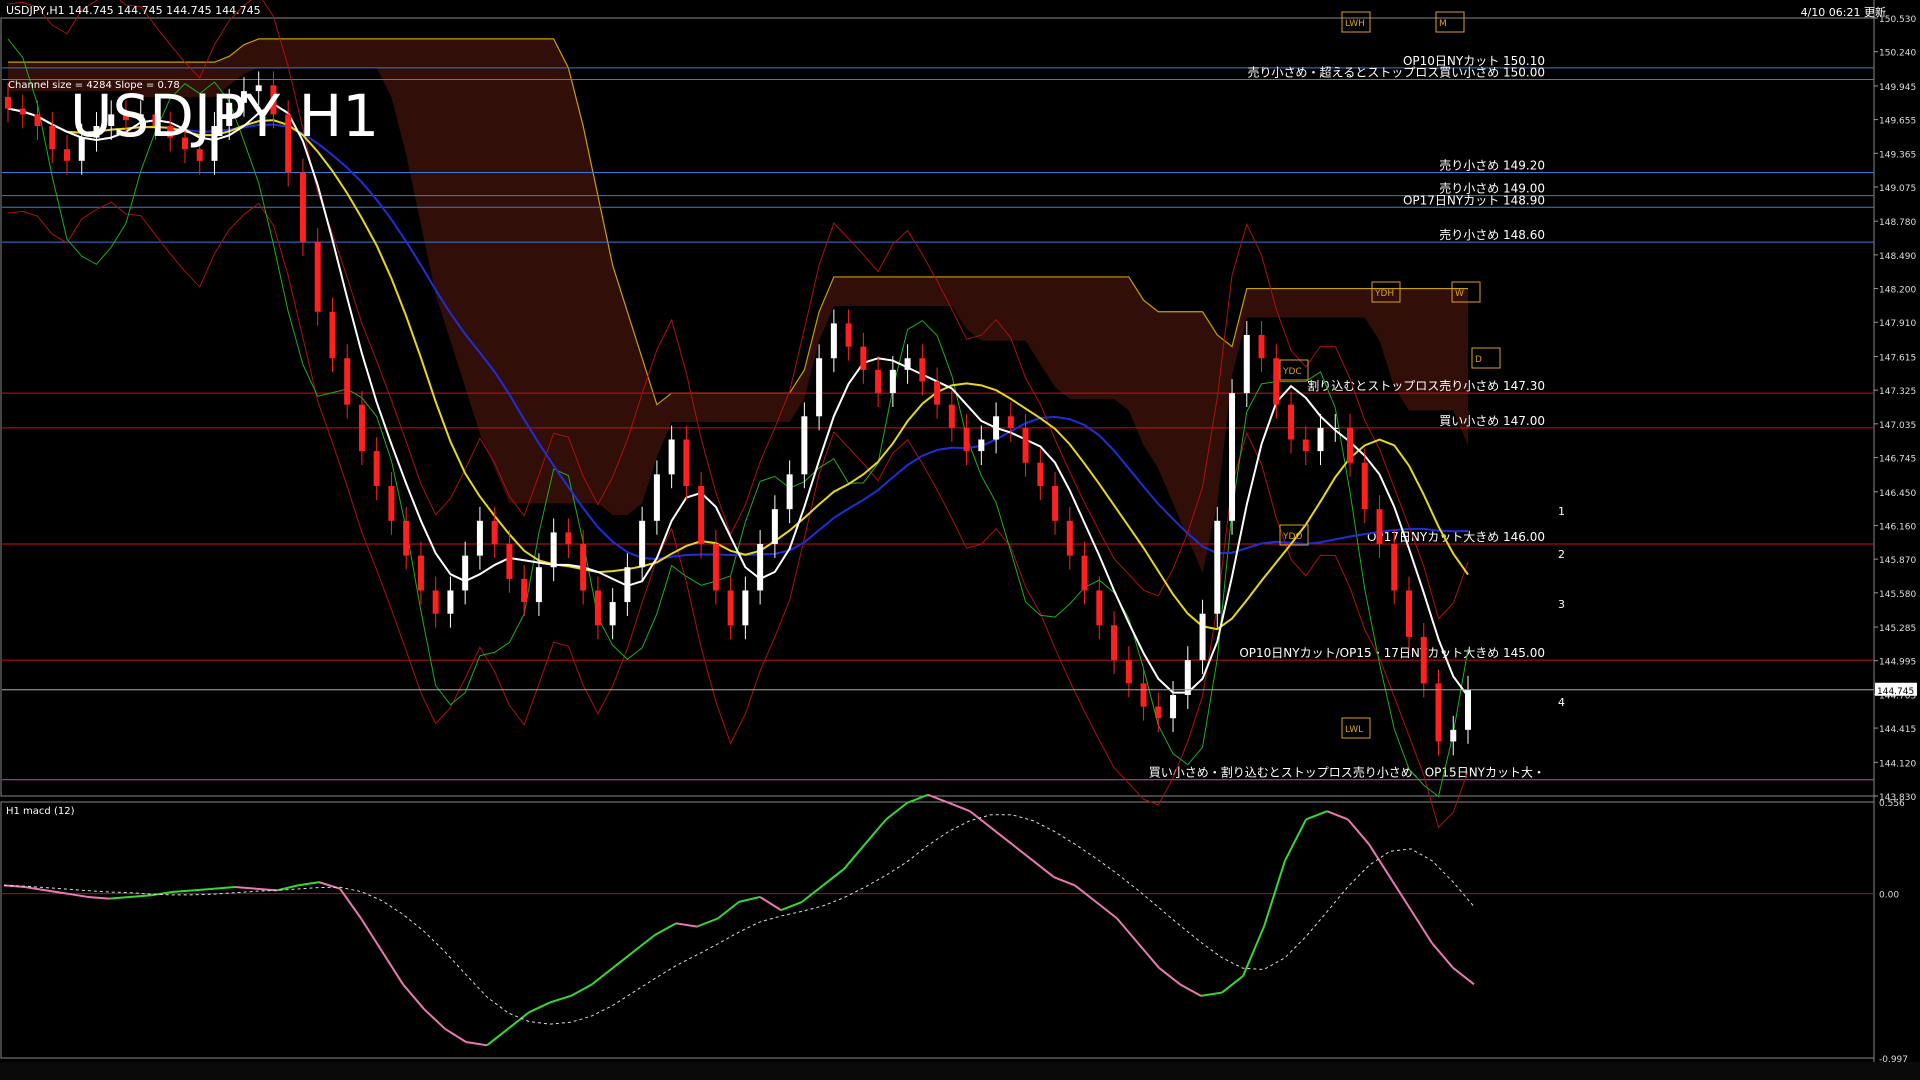  Describe the element at coordinates (1897, 392) in the screenshot. I see `y-tick-label: 147.325` at that location.